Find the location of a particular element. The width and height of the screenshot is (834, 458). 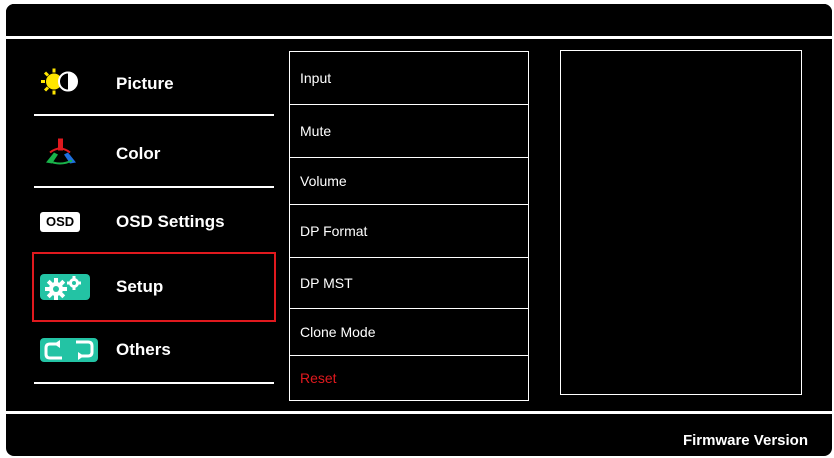

menu-label-setup: Setup is located at coordinates (140, 286).